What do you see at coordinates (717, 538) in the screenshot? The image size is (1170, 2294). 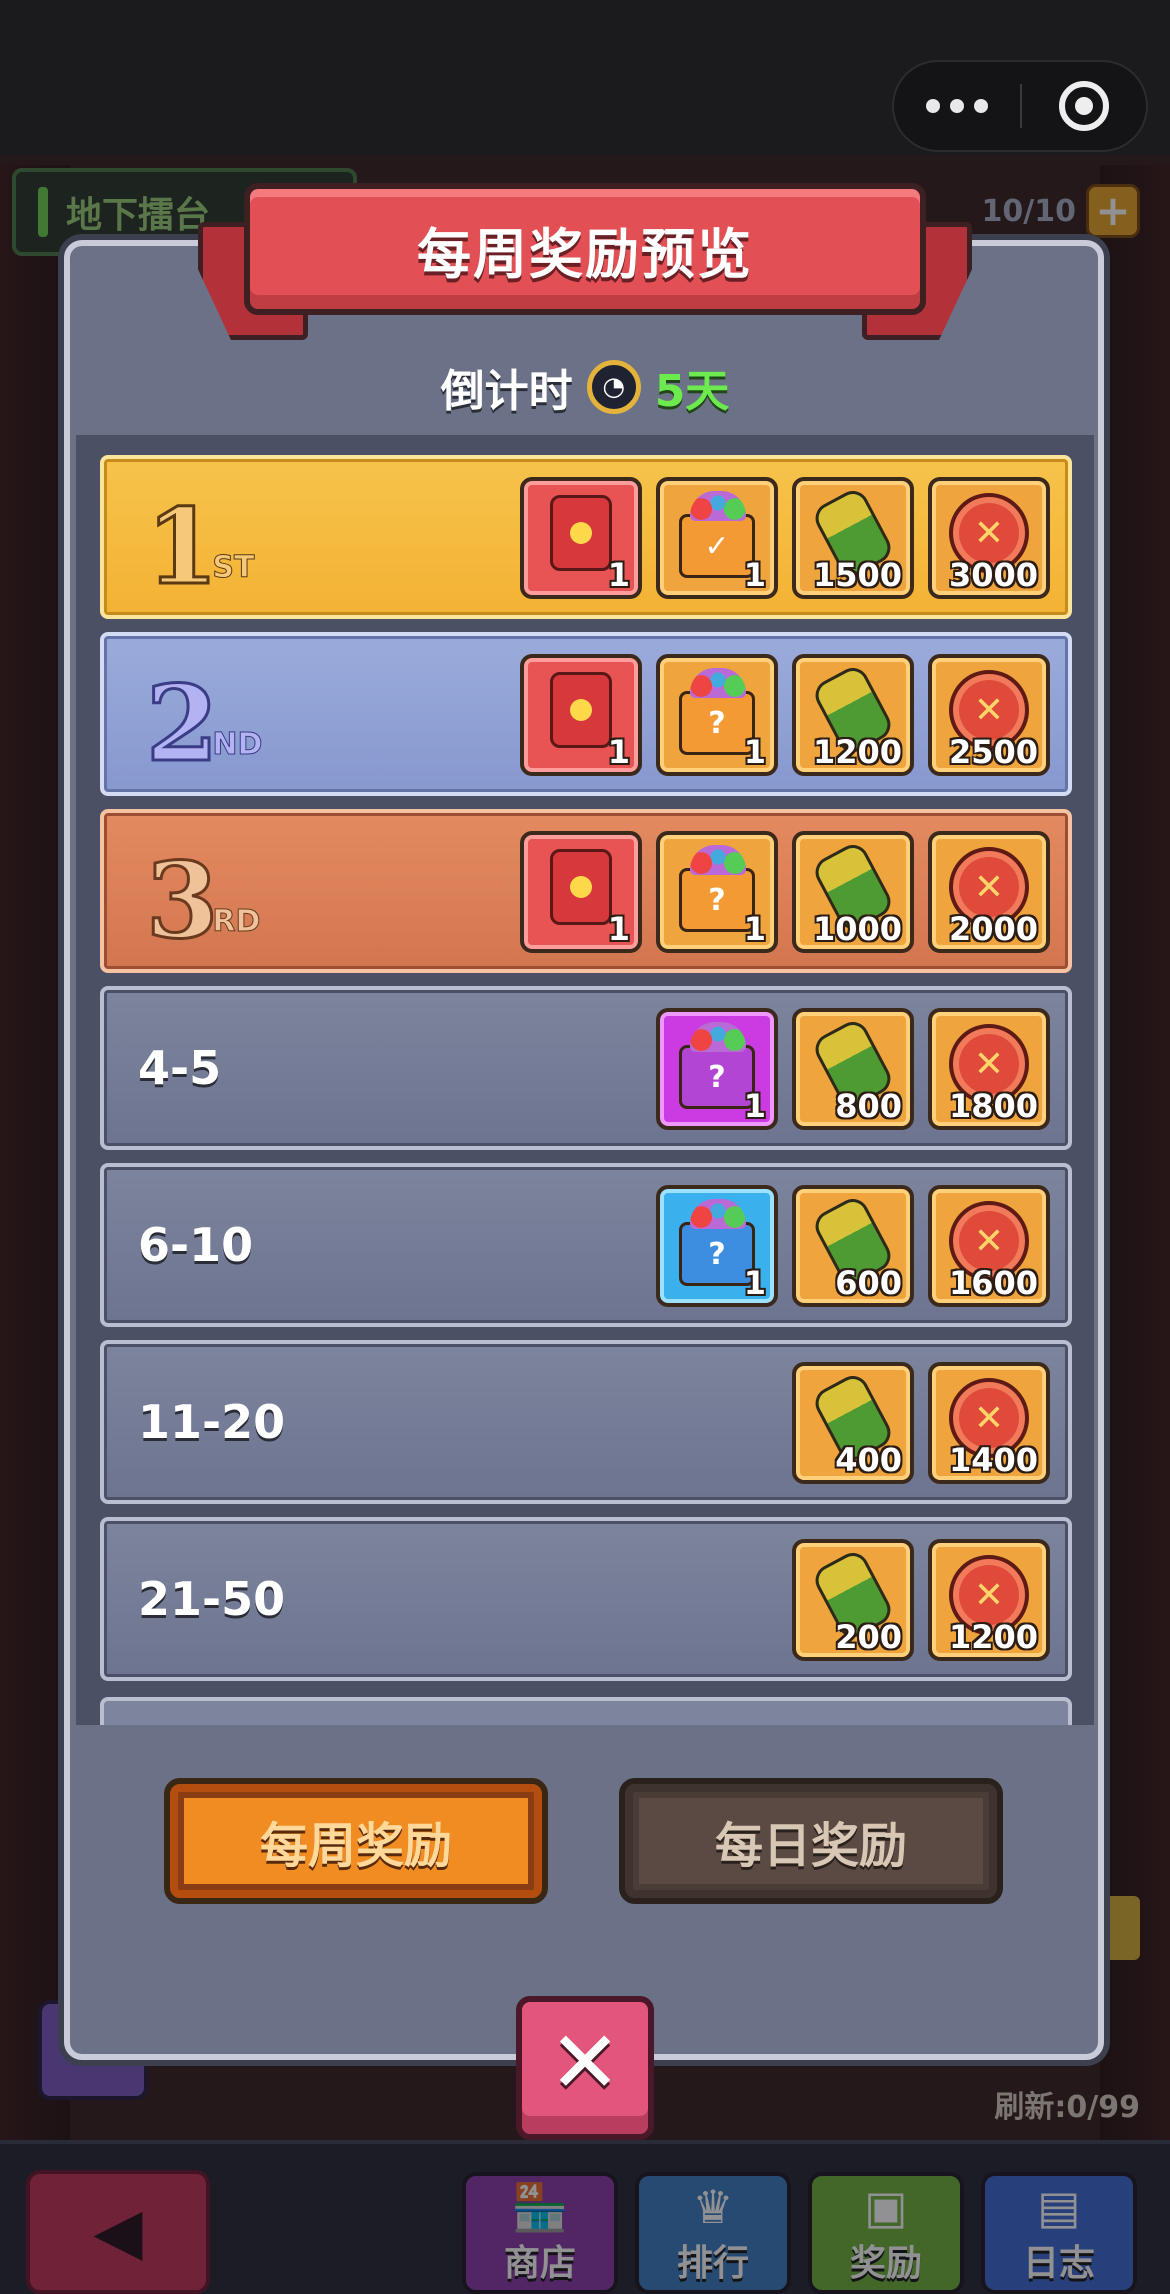 I see `mystery-box-reward: ✓ 1` at bounding box center [717, 538].